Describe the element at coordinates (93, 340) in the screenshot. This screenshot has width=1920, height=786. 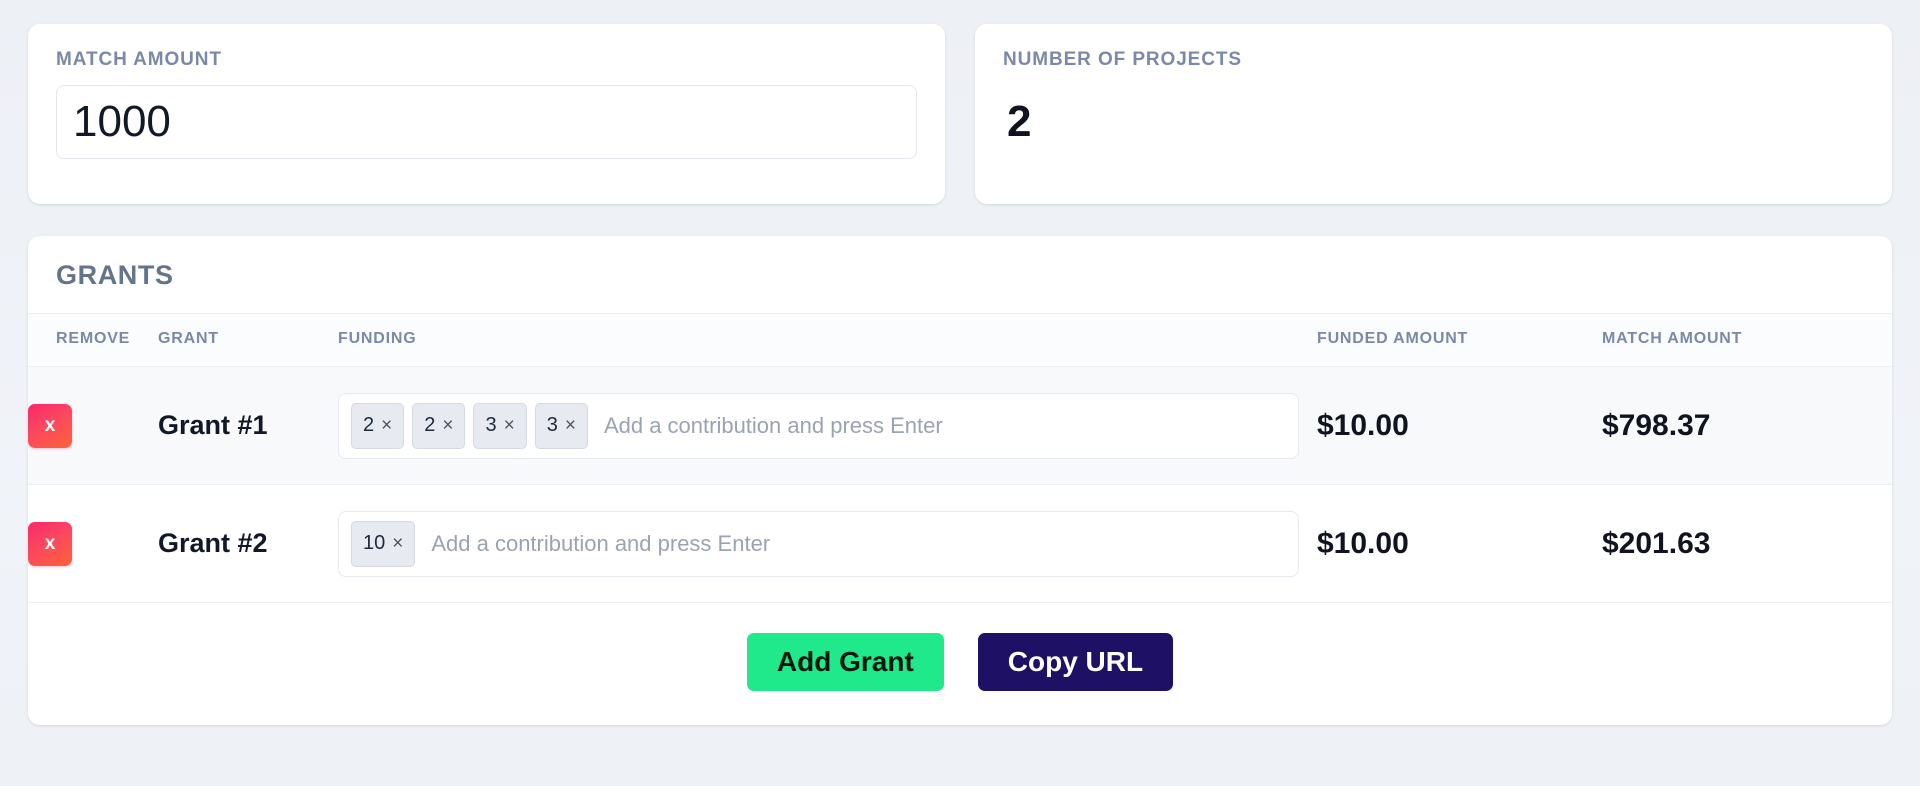
I see `column-header-remove: REMOVE` at that location.